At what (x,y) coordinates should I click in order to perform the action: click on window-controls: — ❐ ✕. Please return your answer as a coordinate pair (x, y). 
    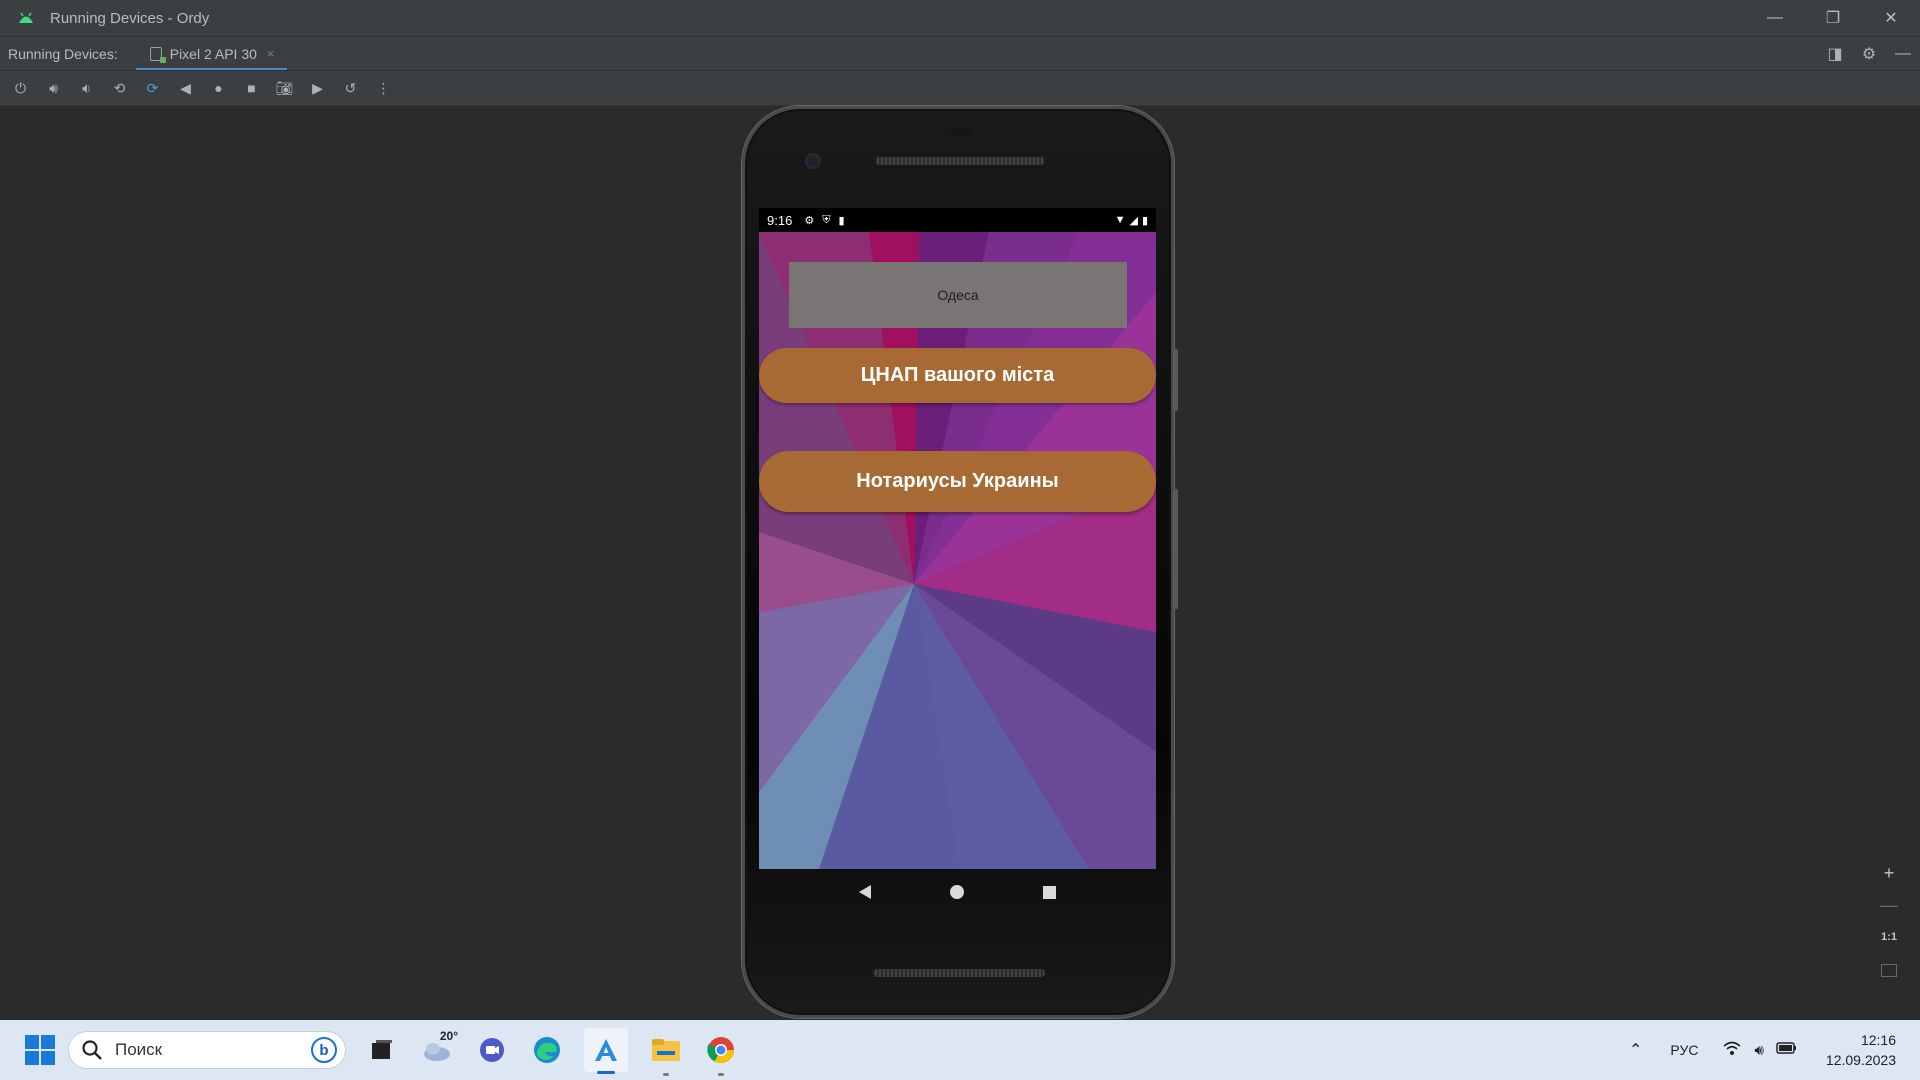
    Looking at the image, I should click on (1833, 18).